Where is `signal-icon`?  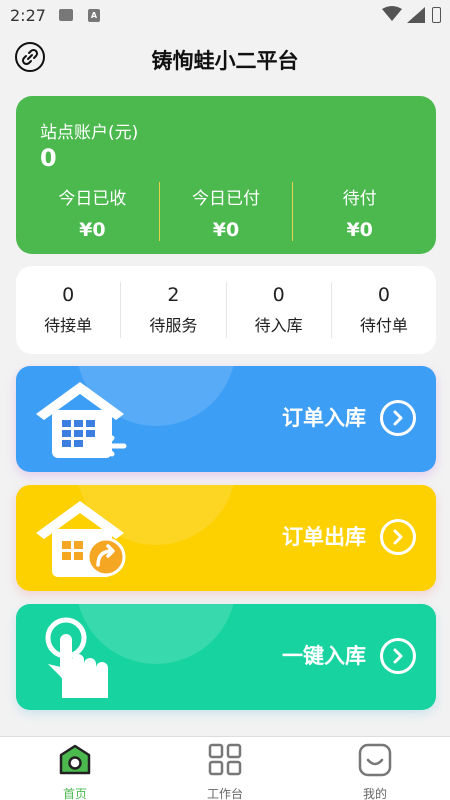 signal-icon is located at coordinates (416, 15).